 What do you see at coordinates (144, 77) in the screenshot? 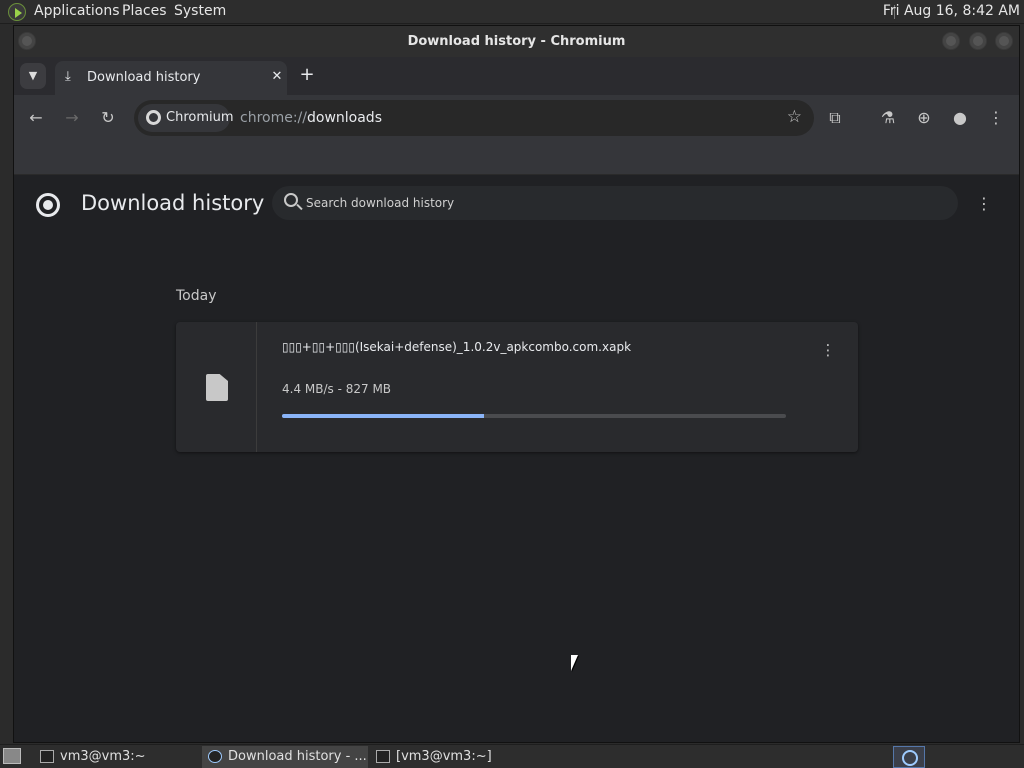
I see `tab-title: Download history` at bounding box center [144, 77].